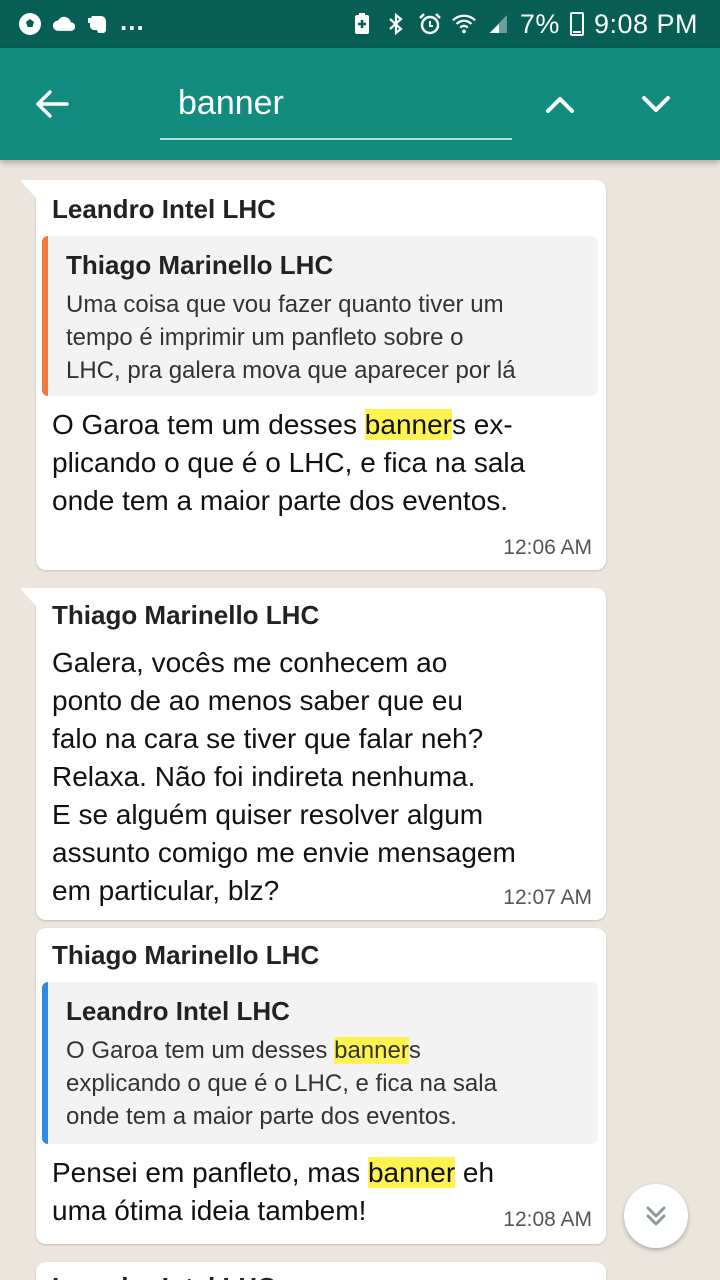 The width and height of the screenshot is (720, 1280). Describe the element at coordinates (547, 1219) in the screenshot. I see `message-time: 12:08 AM` at that location.